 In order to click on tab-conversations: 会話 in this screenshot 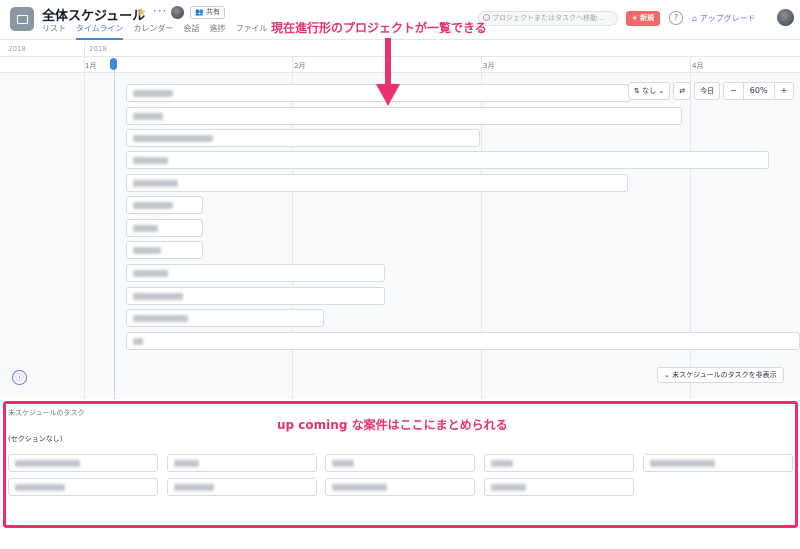, I will do `click(191, 31)`.